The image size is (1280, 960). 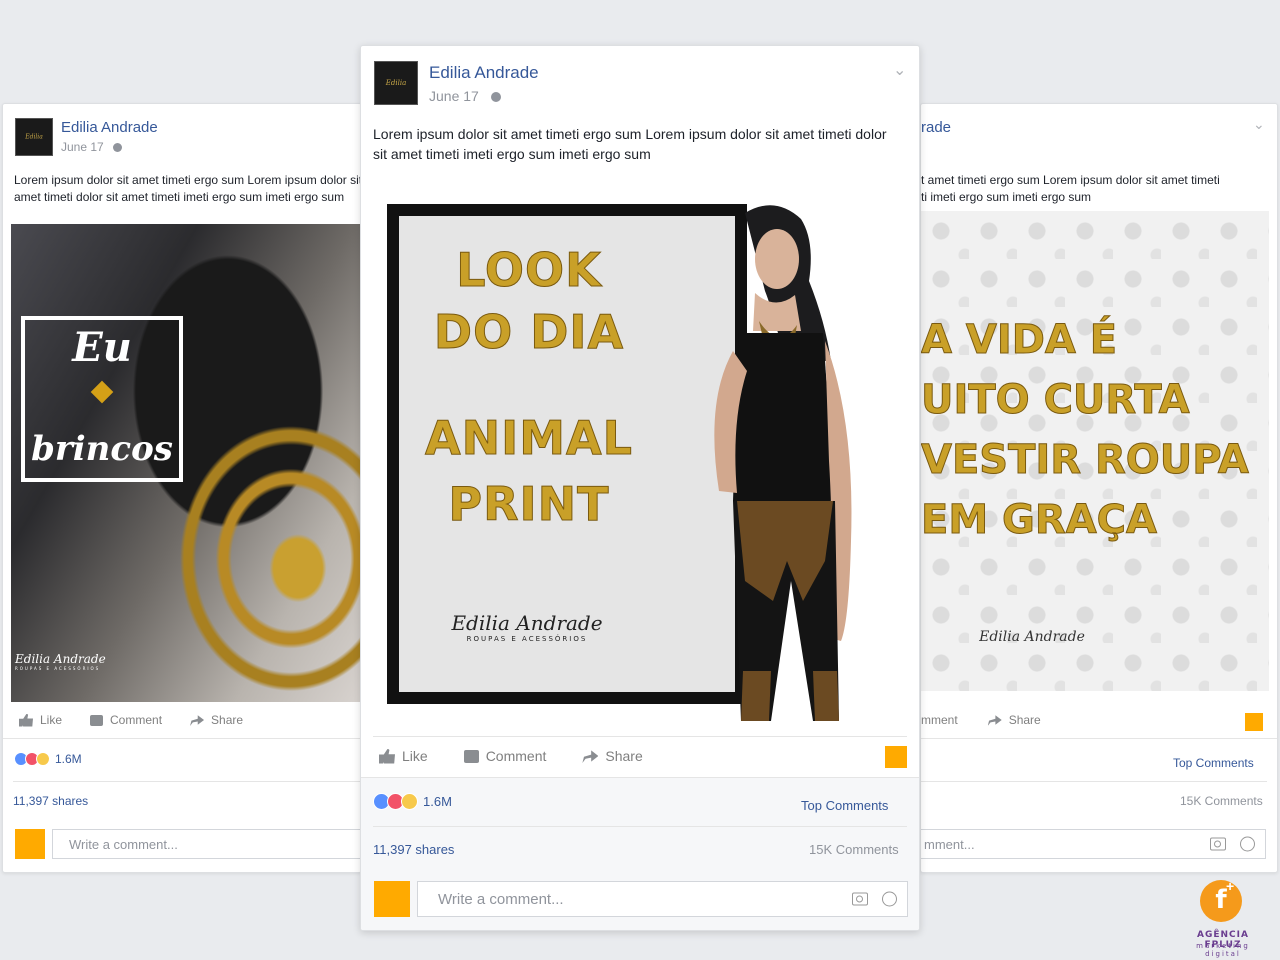 What do you see at coordinates (529, 504) in the screenshot?
I see `look-text-line-4: PRINT` at bounding box center [529, 504].